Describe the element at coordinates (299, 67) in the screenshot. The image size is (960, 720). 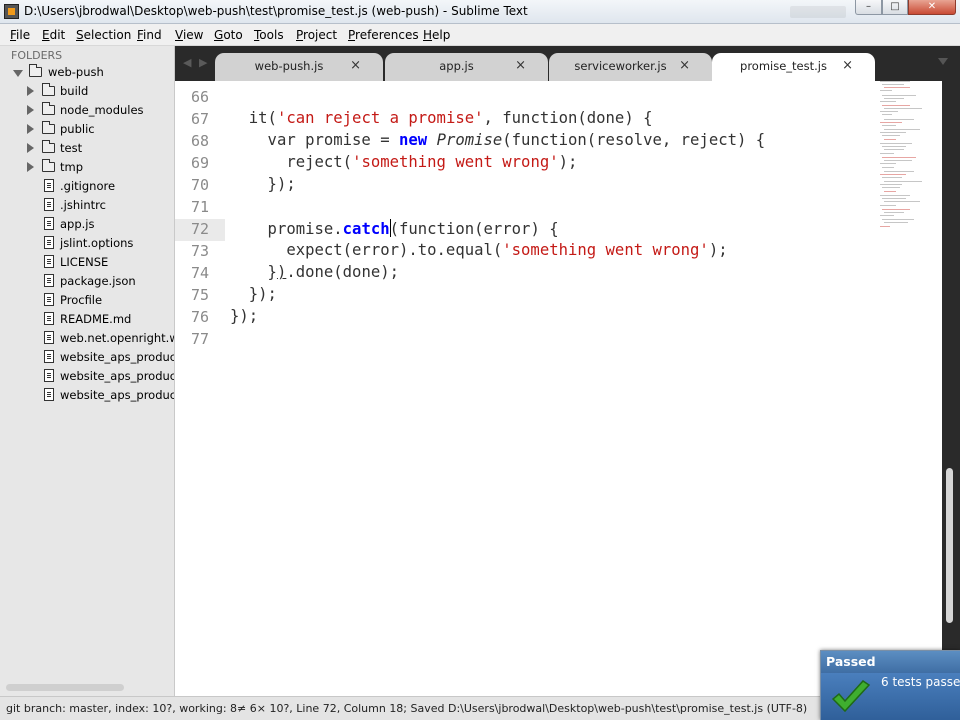
I see `tab-web-push-js: web-push.js ×` at that location.